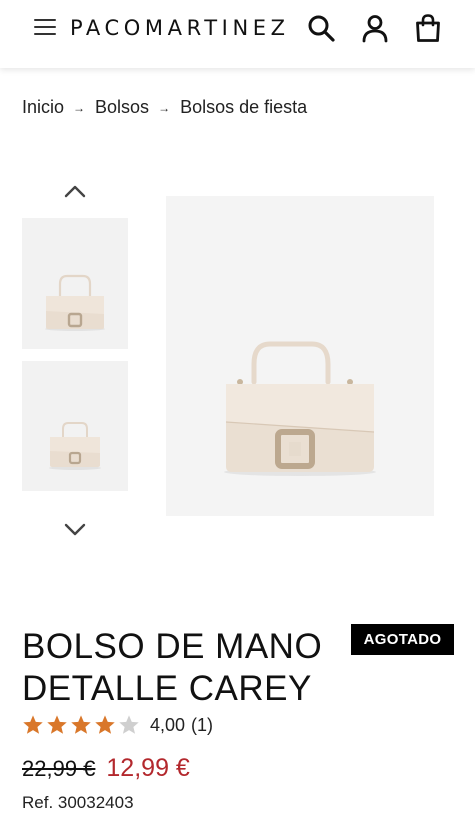 This screenshot has height=828, width=475. I want to click on breadcrumb-bolsos-de-fiesta: Bolsos de fiesta, so click(243, 107).